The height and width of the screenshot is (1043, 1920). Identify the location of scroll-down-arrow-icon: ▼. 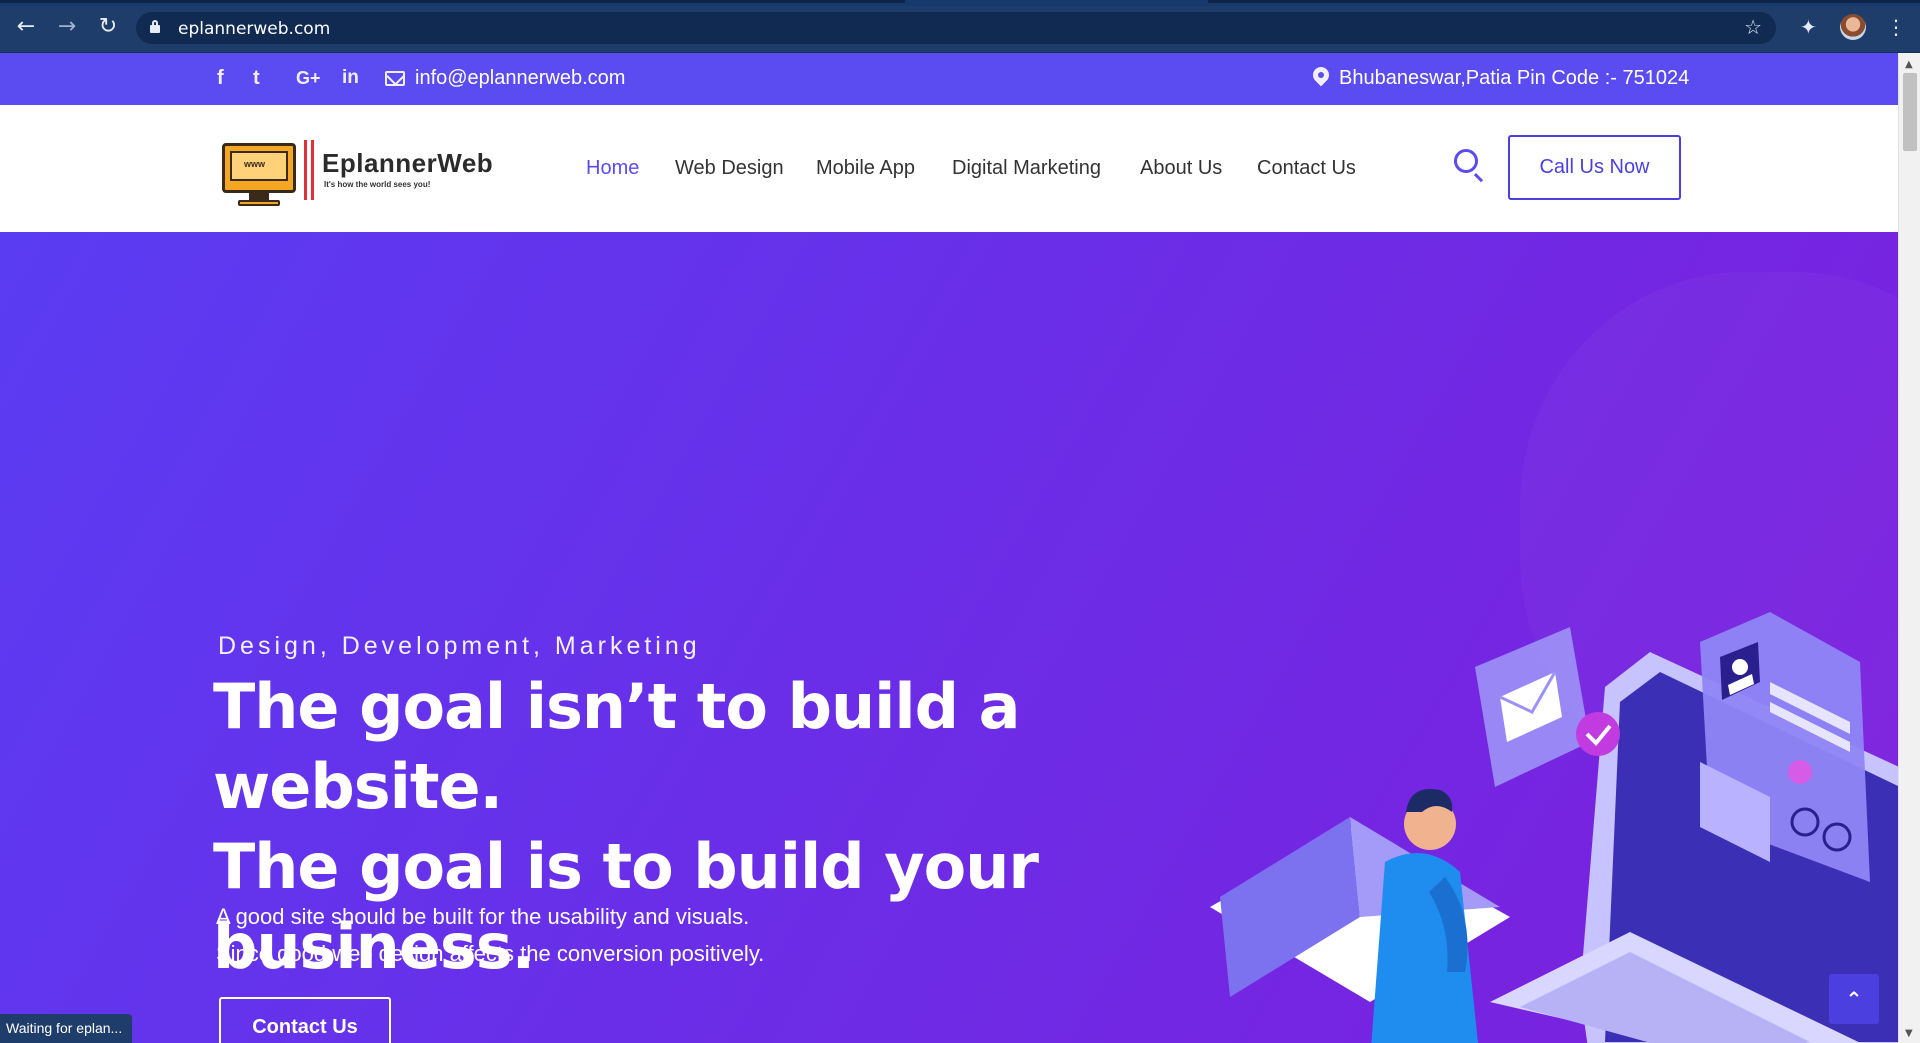
(1909, 1033).